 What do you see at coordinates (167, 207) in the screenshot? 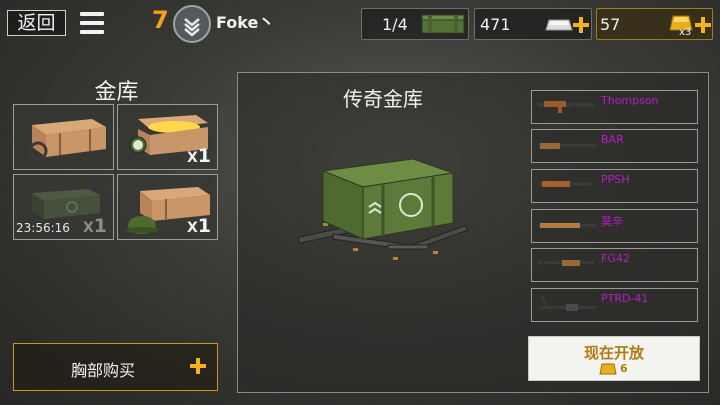
I see `vault-slot-4: X1` at bounding box center [167, 207].